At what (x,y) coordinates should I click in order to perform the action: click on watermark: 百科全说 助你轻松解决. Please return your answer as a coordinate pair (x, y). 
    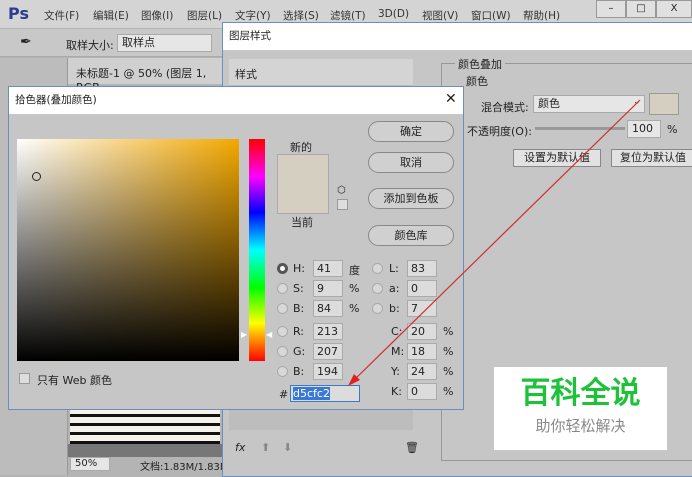
    Looking at the image, I should click on (580, 408).